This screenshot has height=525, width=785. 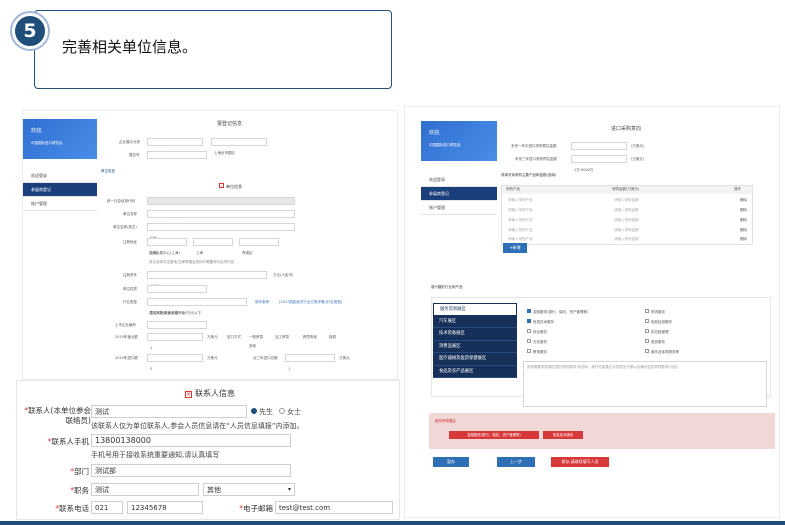 I want to click on exhibit-type-select-2: 上海全市图区, so click(x=239, y=146).